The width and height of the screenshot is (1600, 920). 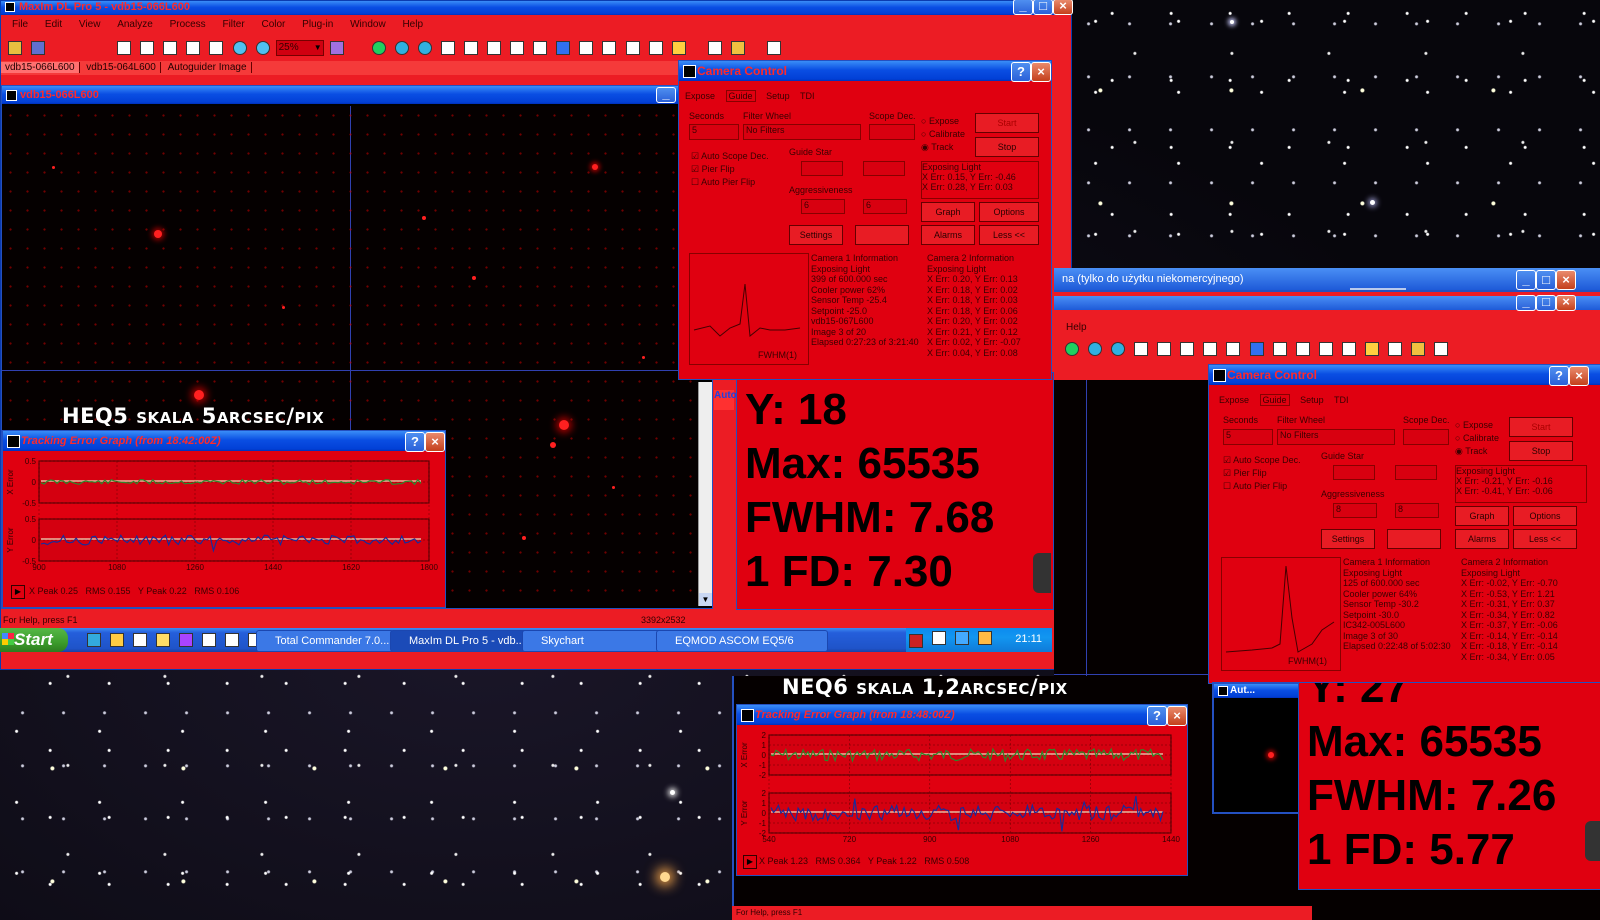 What do you see at coordinates (714, 48) in the screenshot?
I see `table-icon` at bounding box center [714, 48].